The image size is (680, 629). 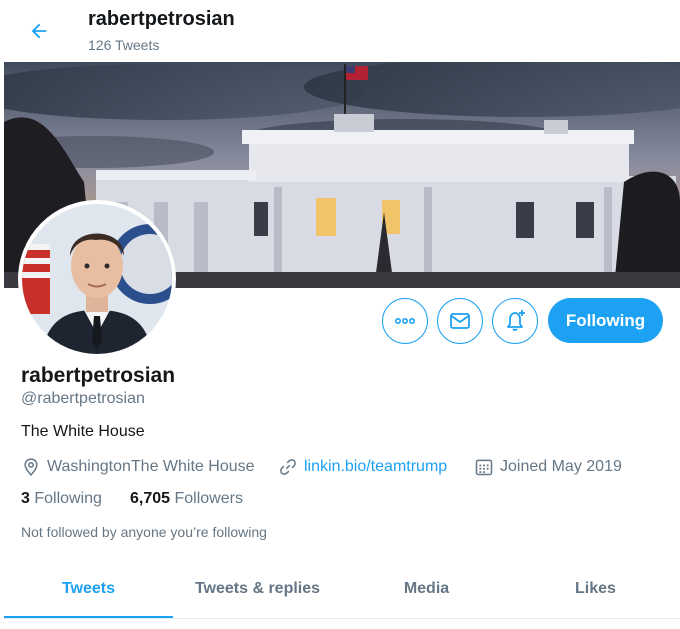 What do you see at coordinates (150, 498) in the screenshot?
I see `followers-count: 6,705` at bounding box center [150, 498].